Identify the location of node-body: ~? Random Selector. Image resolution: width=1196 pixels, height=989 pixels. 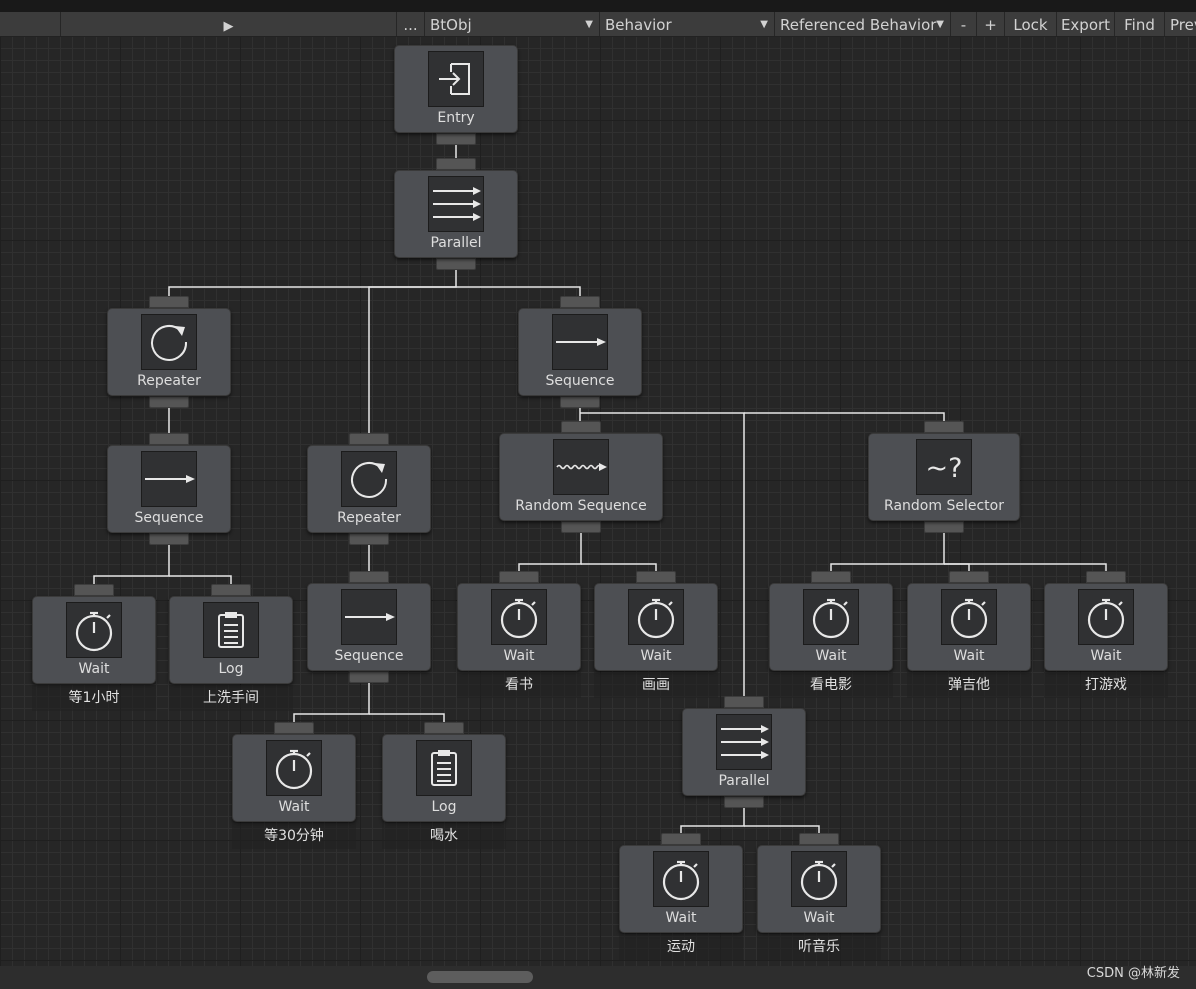
(944, 477).